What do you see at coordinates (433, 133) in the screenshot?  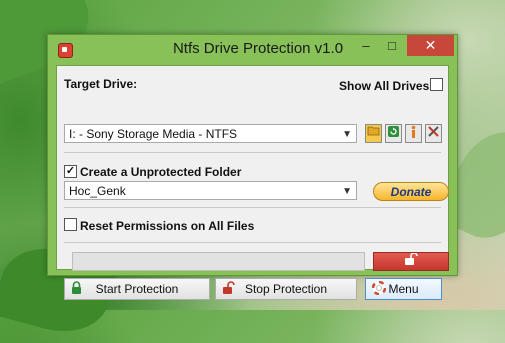 I see `tools-icon` at bounding box center [433, 133].